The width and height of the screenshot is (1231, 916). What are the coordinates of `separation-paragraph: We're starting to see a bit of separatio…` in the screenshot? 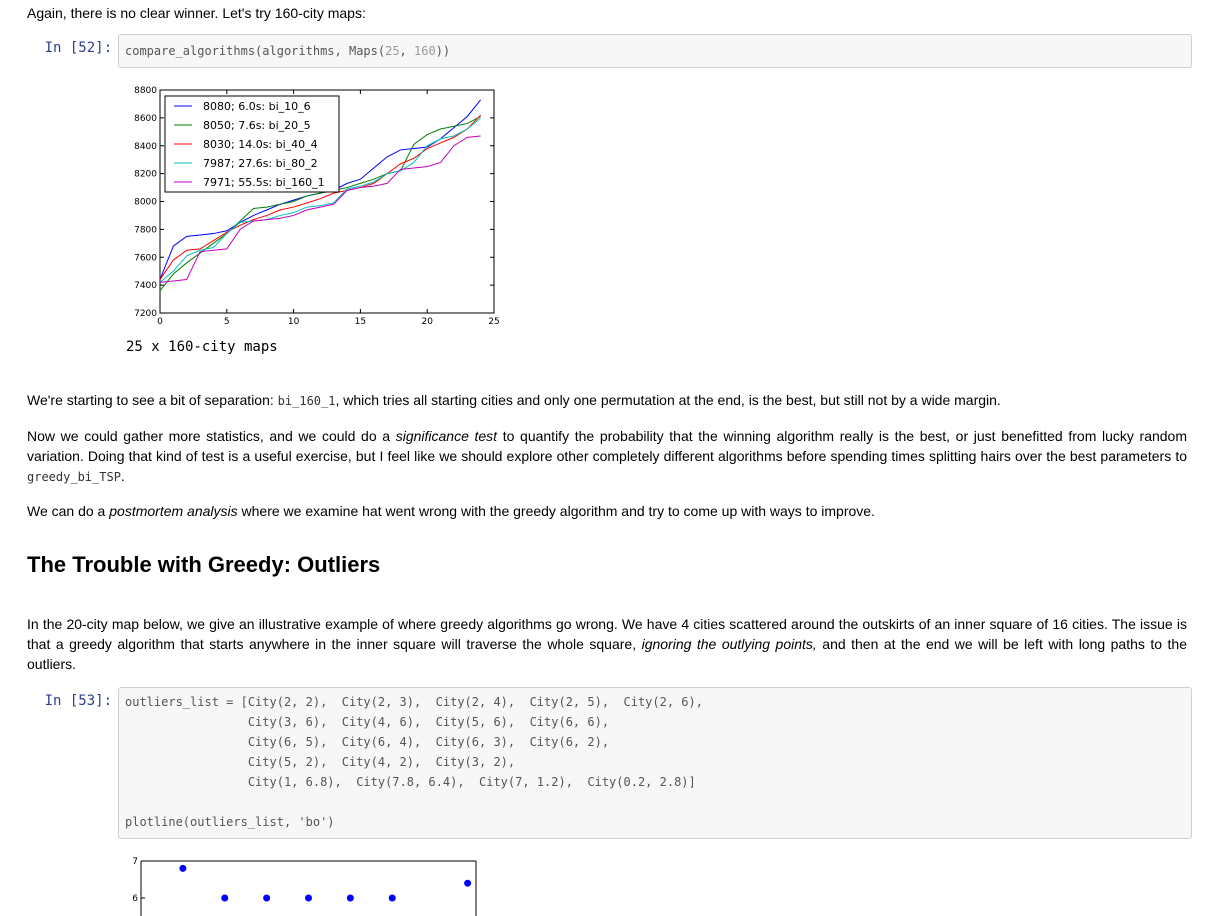 It's located at (514, 400).